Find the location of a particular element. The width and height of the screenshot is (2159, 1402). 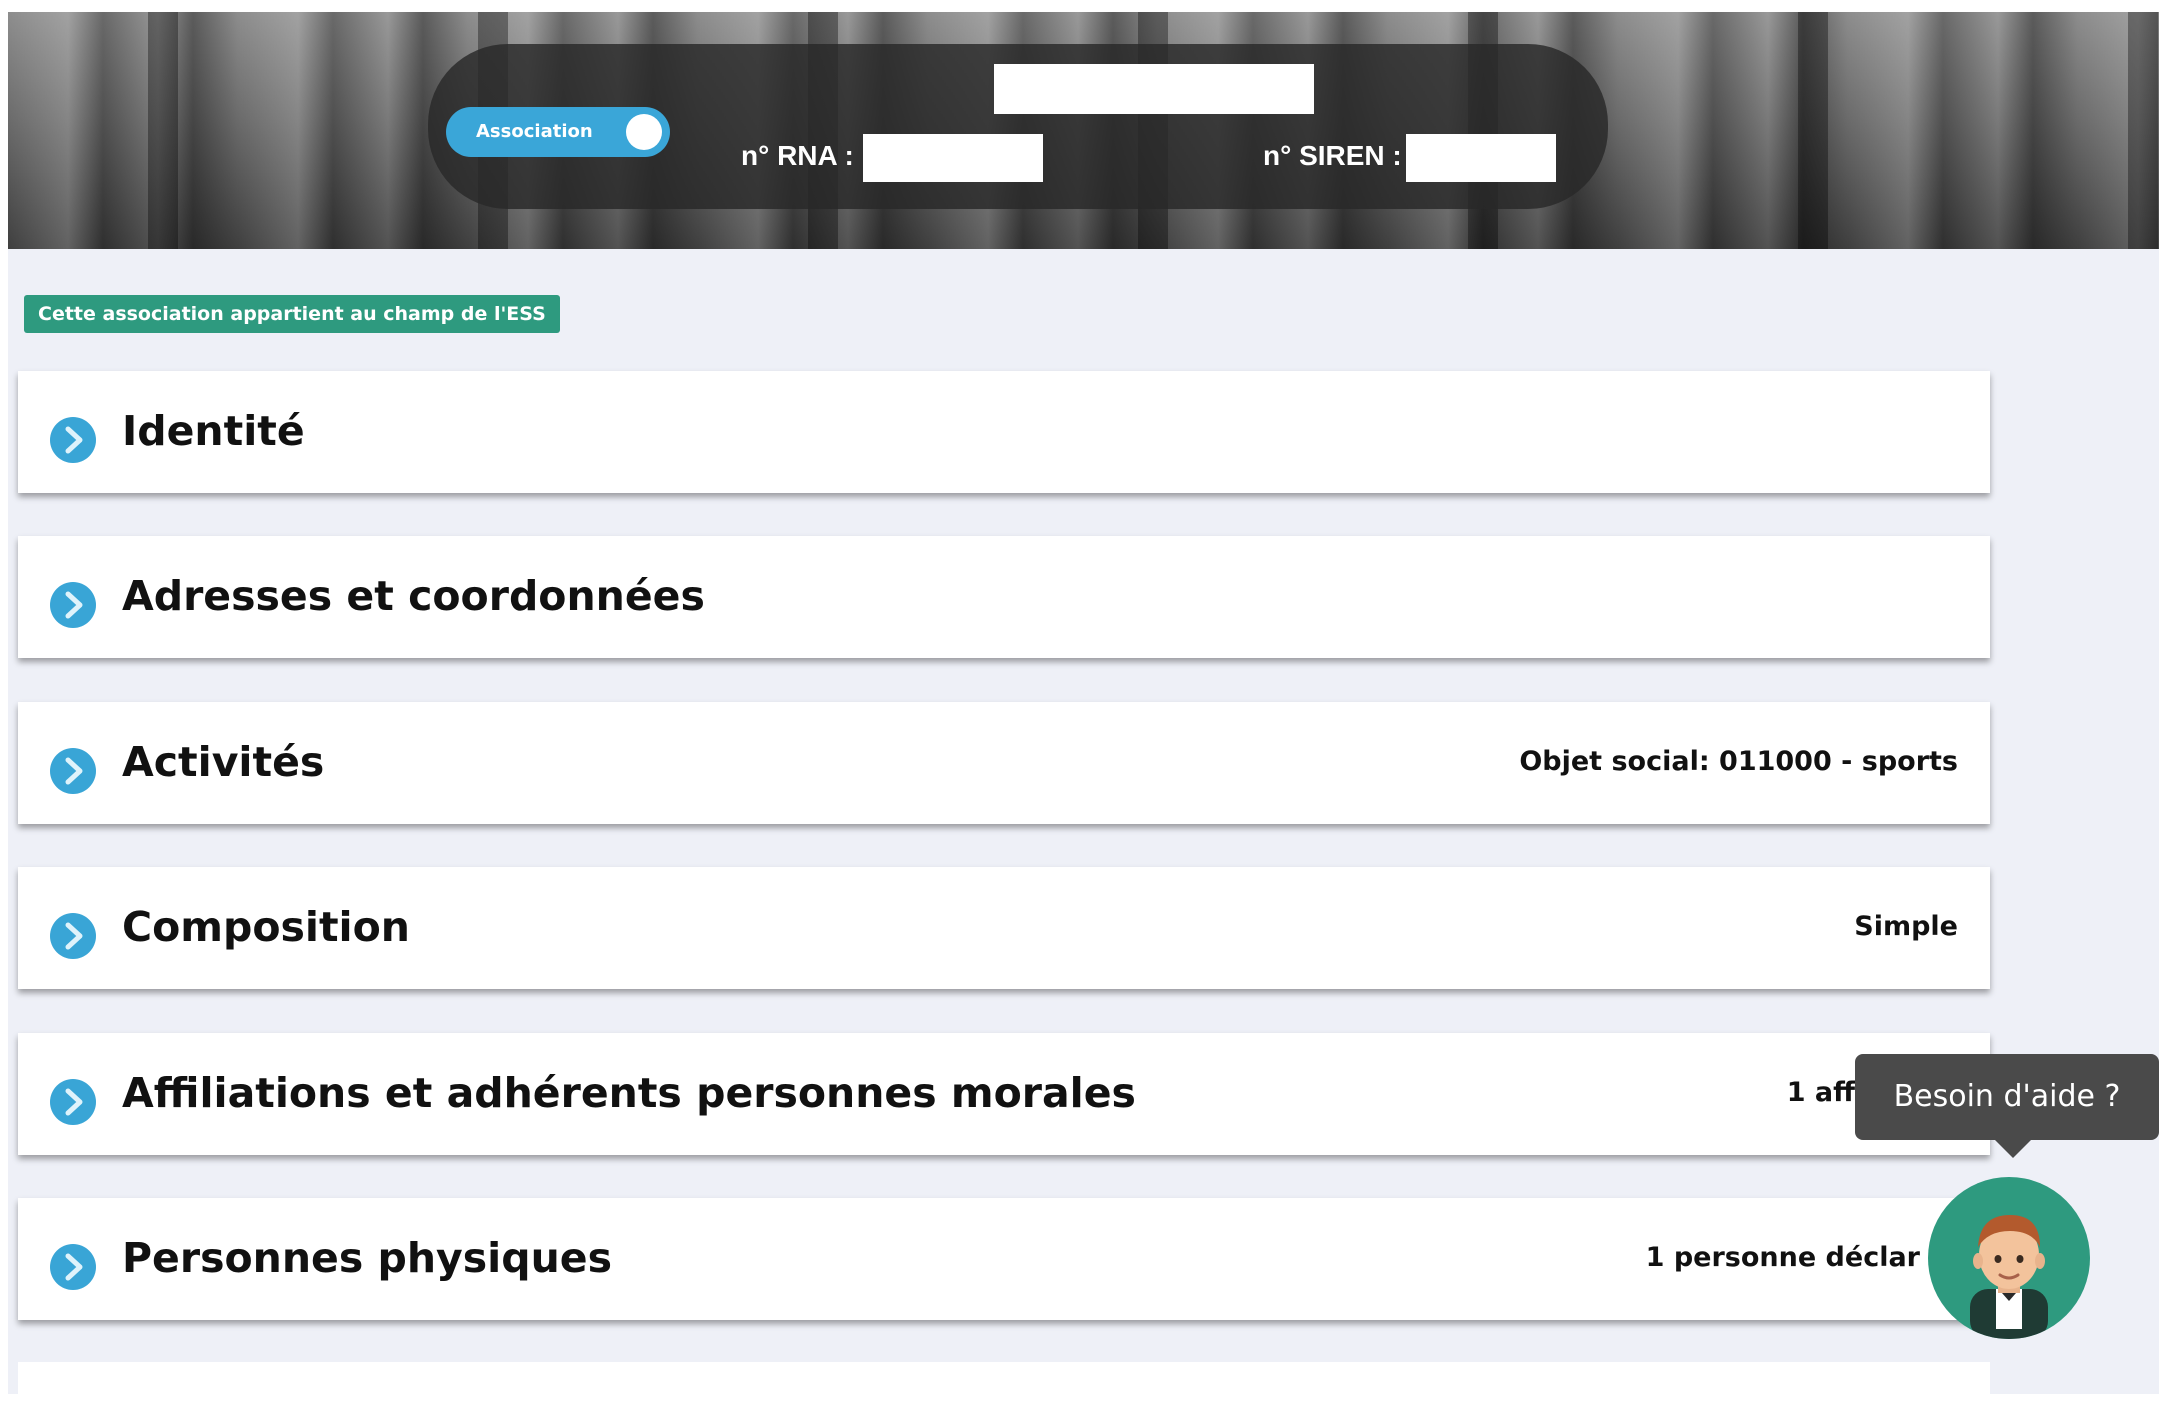

section-title: Personnes physiques is located at coordinates (367, 1258).